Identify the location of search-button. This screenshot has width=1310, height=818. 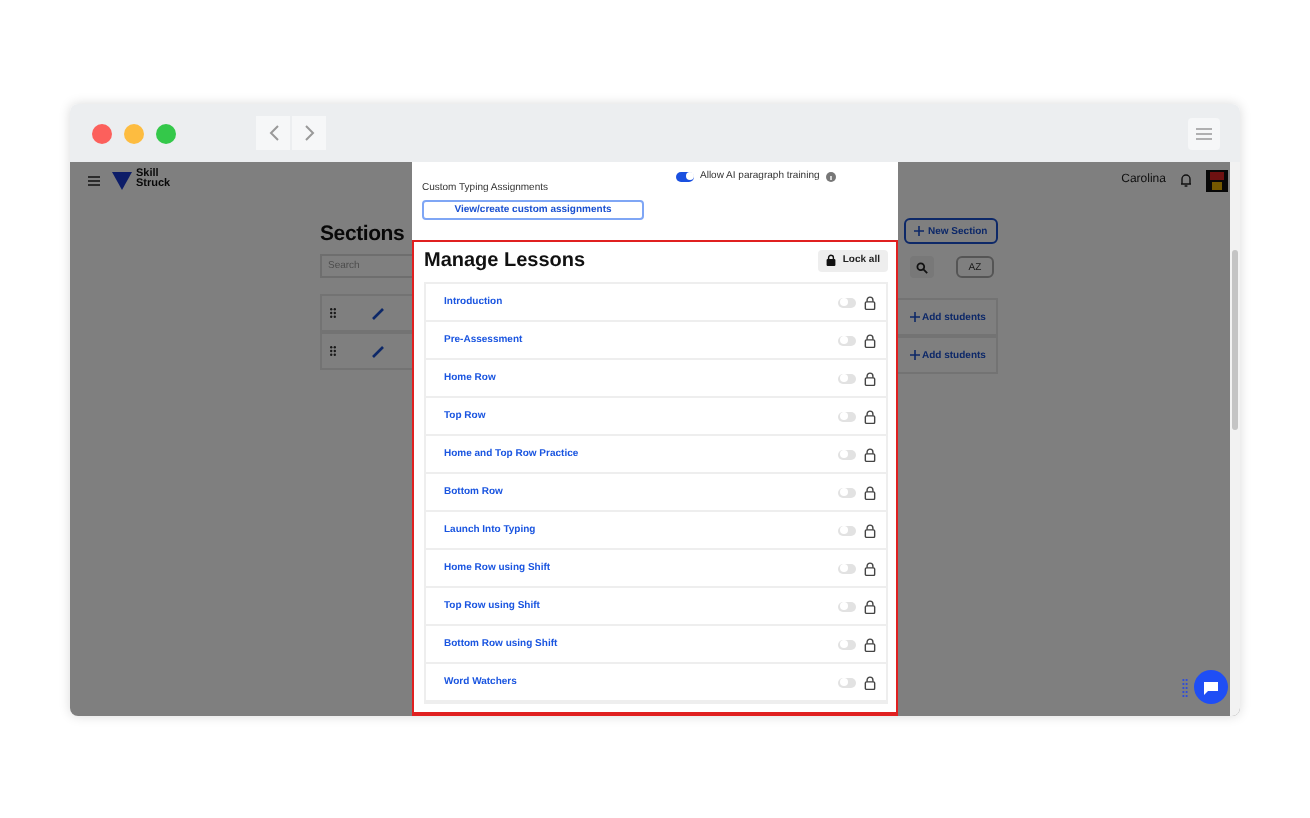
(922, 267).